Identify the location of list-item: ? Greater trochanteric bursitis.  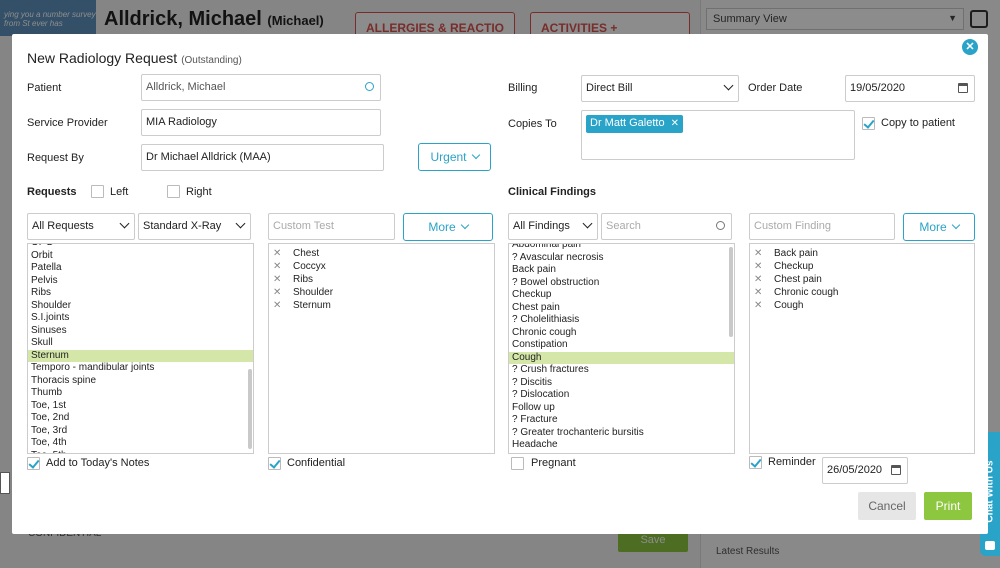
(621, 433).